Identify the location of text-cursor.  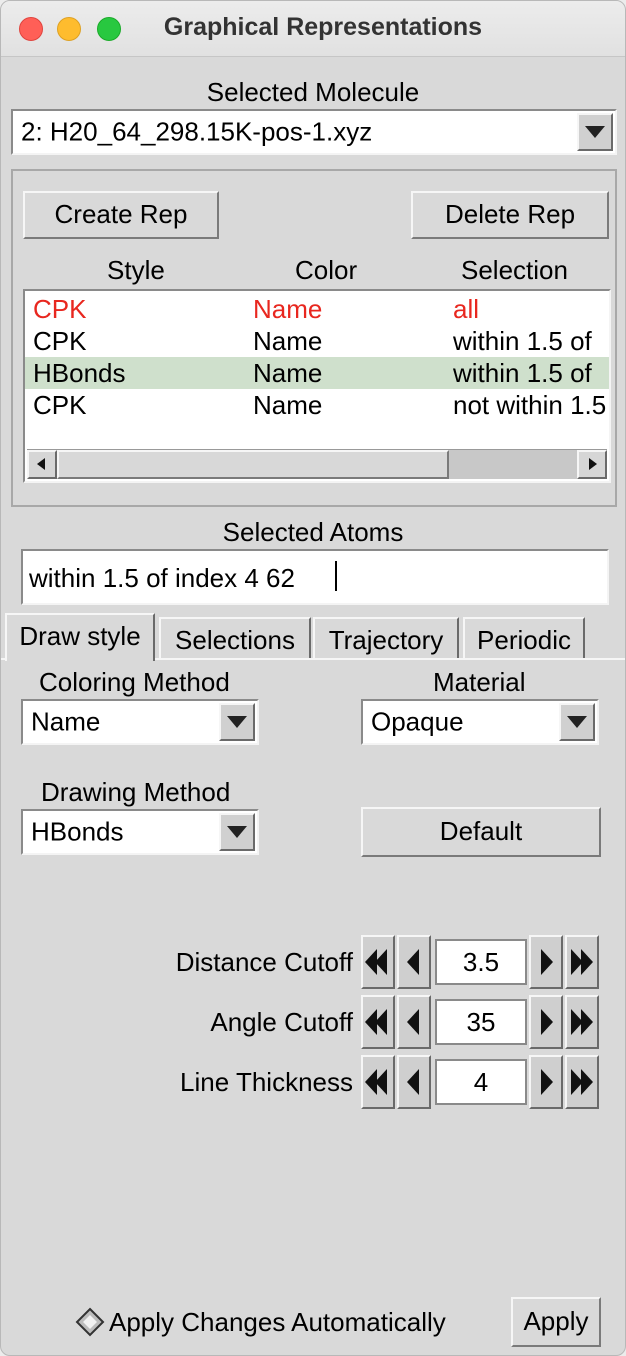
(336, 576).